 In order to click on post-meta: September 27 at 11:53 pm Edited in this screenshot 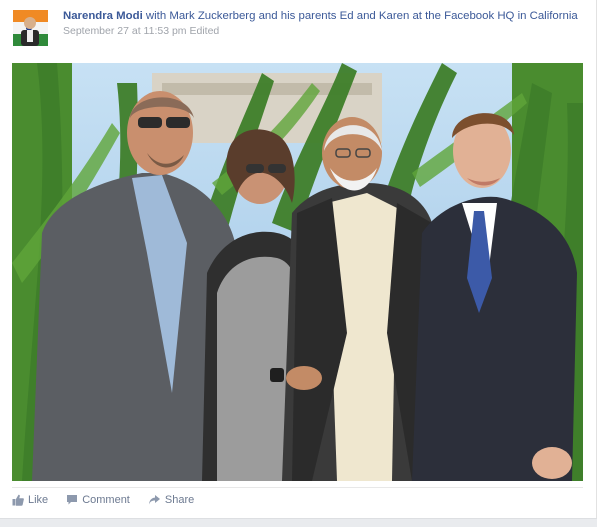, I will do `click(141, 31)`.